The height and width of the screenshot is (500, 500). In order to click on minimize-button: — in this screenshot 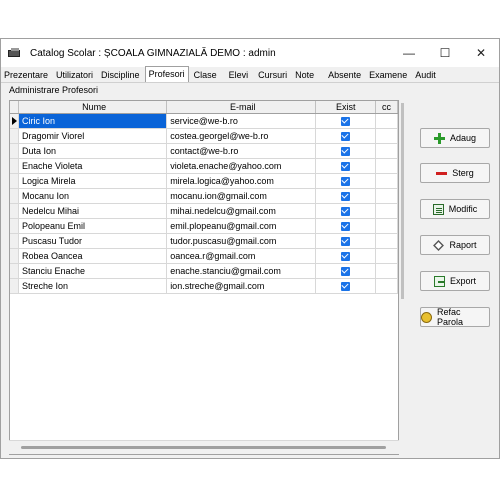, I will do `click(409, 53)`.